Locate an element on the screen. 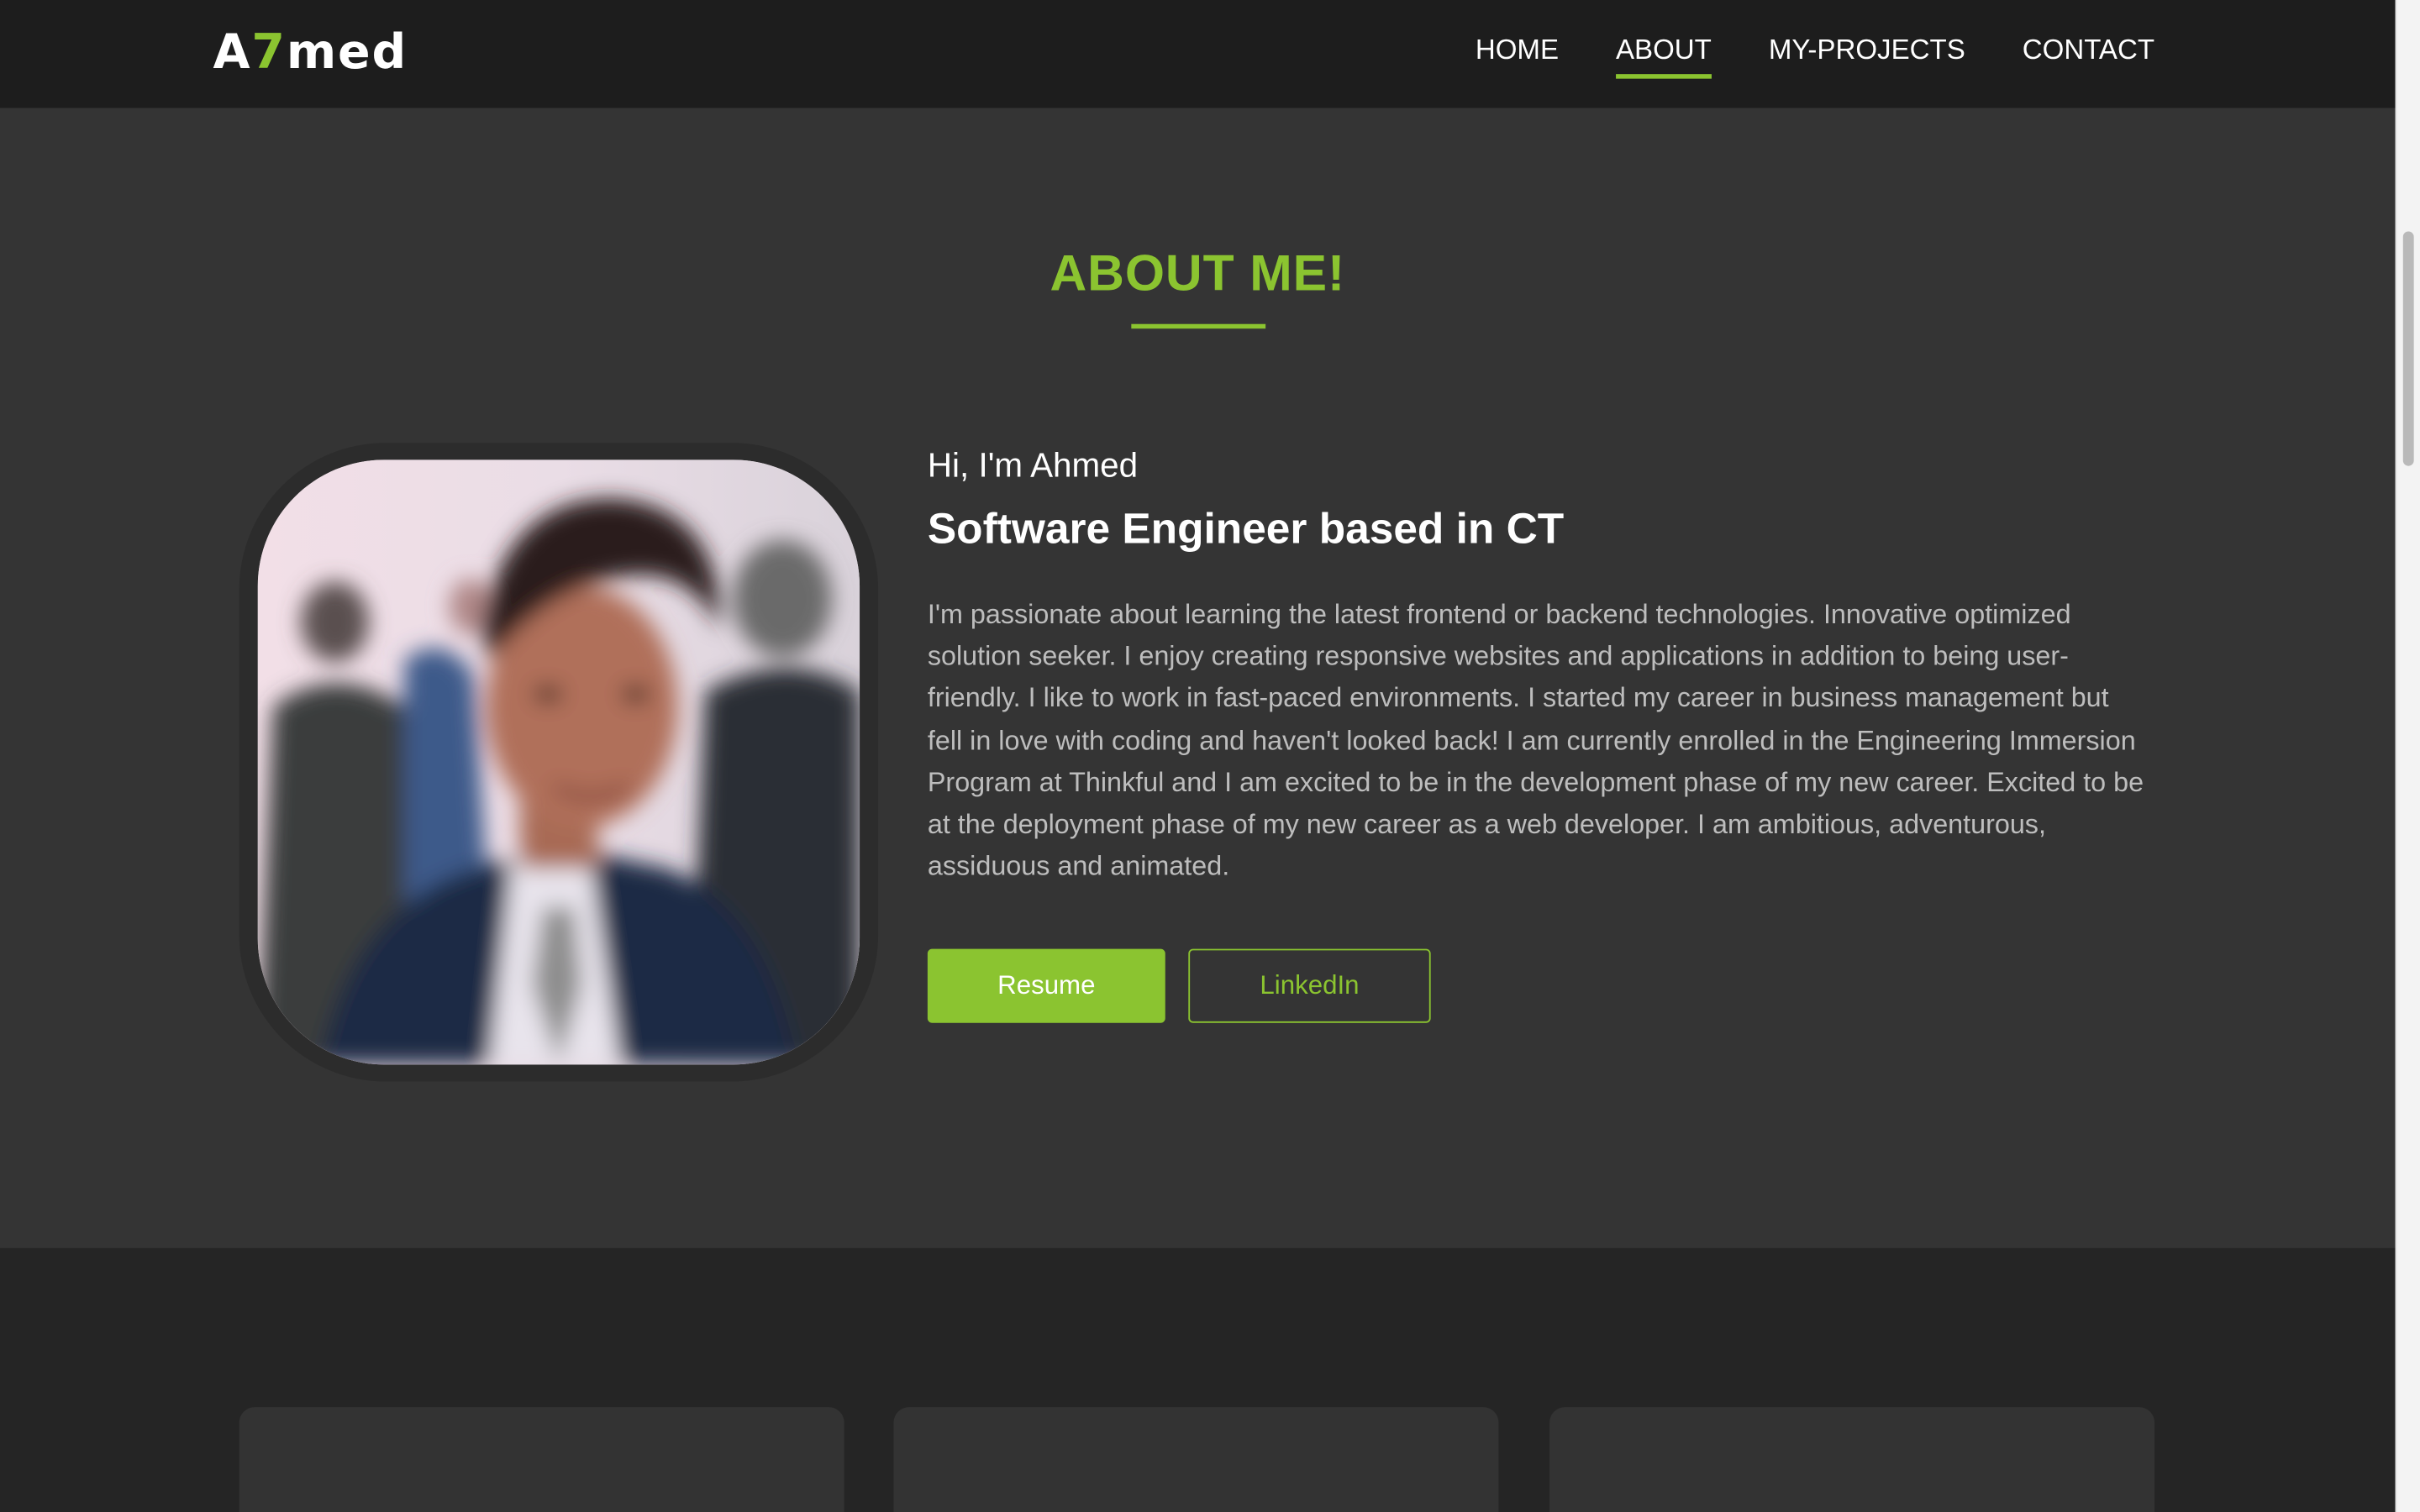 The width and height of the screenshot is (2420, 1512). section-title: ABOUT ME! is located at coordinates (1198, 273).